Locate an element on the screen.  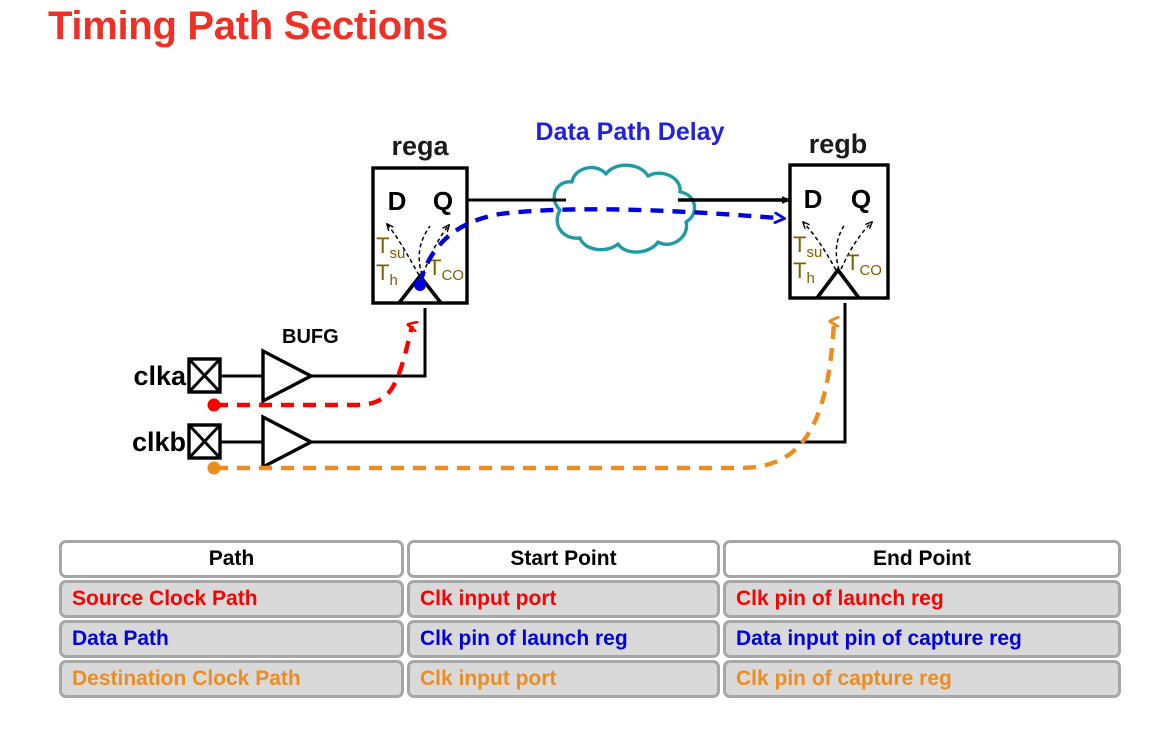
bufg-clka-buffer is located at coordinates (288, 376).